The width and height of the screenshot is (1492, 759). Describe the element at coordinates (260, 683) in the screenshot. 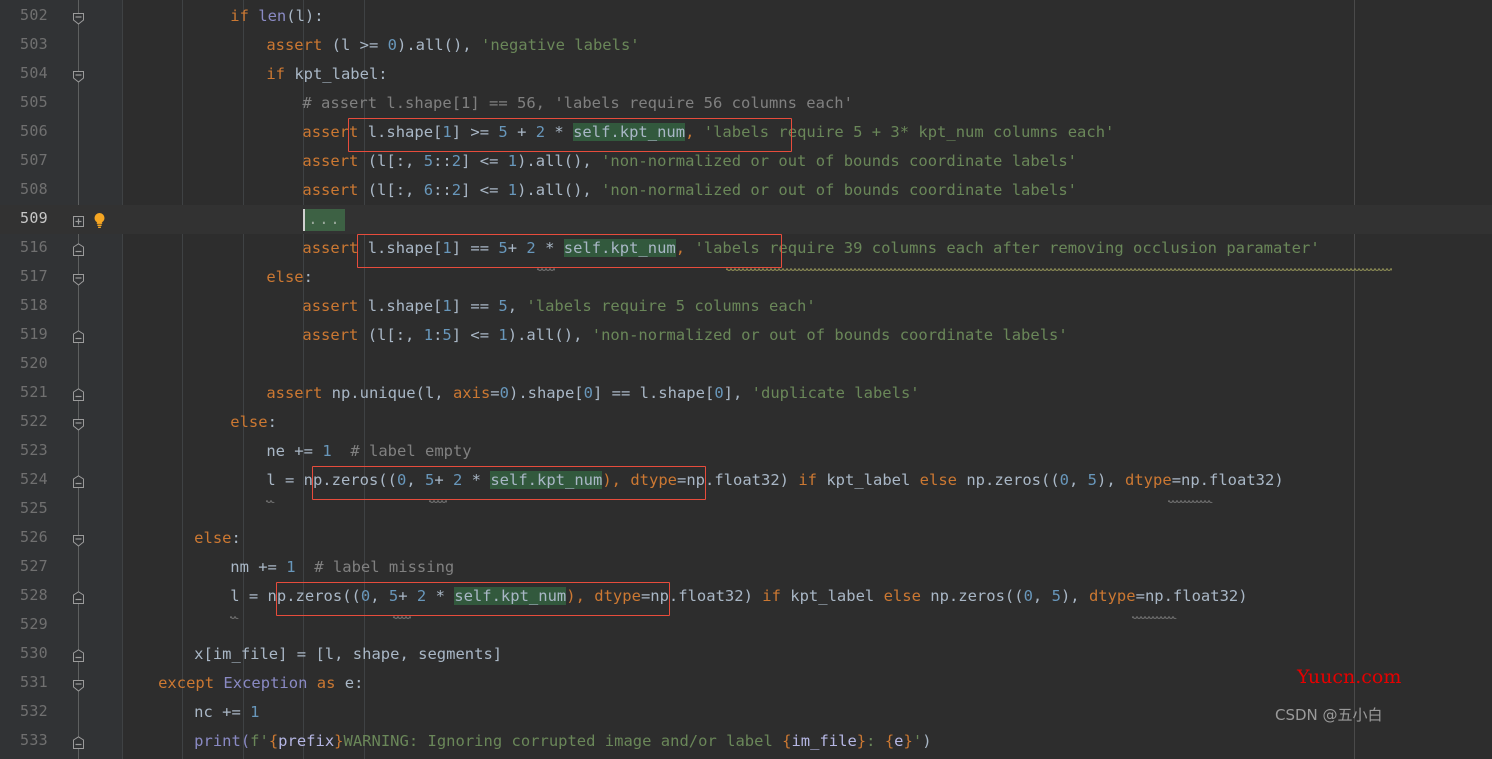

I see `code-line-531: except Exception as e:` at that location.